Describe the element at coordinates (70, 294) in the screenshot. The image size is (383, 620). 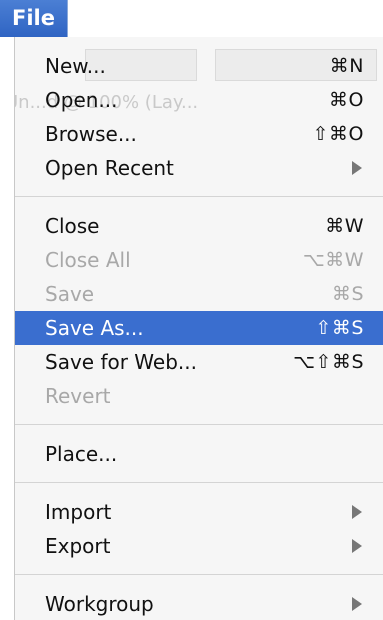
I see `menu-item-label: Save` at that location.